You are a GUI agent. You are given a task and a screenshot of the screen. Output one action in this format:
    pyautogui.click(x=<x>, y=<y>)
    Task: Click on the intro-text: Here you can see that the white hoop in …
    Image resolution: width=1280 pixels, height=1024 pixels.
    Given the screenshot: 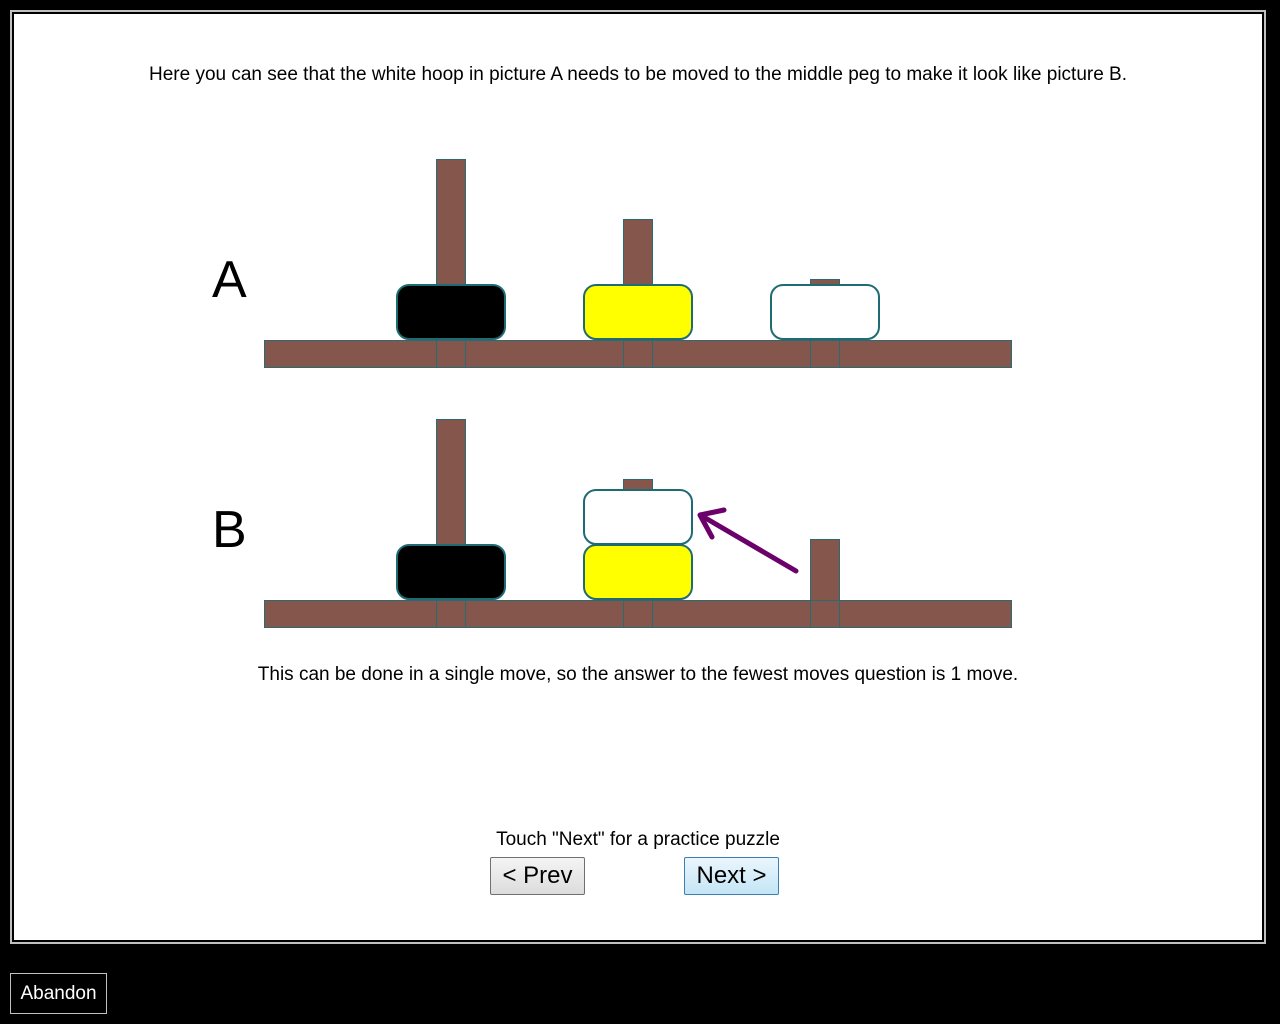 What is the action you would take?
    pyautogui.click(x=638, y=74)
    